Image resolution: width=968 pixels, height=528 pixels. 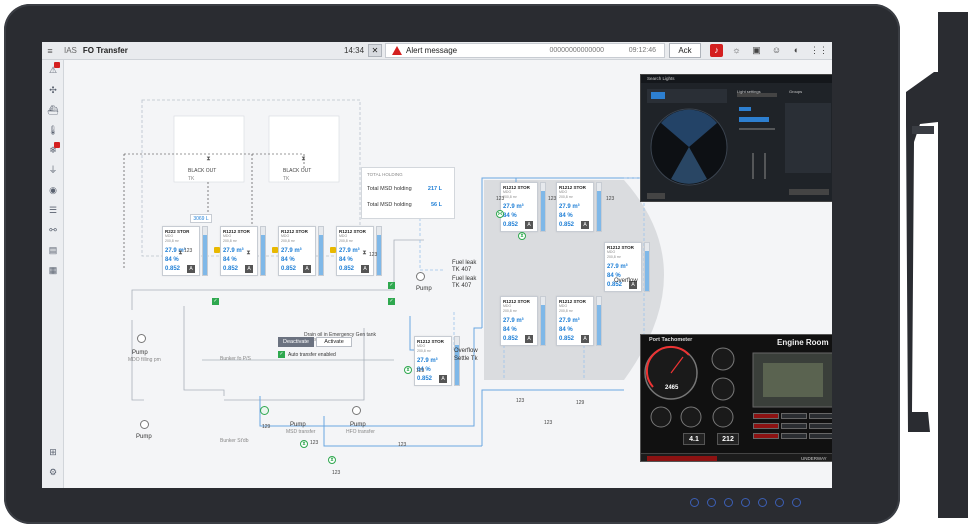 What do you see at coordinates (281, 354) in the screenshot?
I see `auto-transfer-checkbox: ✓` at bounding box center [281, 354].